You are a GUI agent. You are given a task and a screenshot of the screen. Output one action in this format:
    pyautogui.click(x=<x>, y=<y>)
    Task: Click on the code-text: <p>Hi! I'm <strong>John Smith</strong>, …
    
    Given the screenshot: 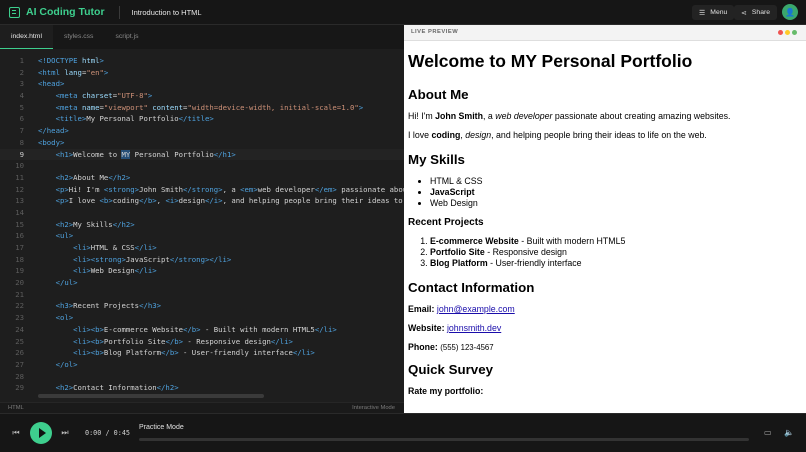 What is the action you would take?
    pyautogui.click(x=229, y=189)
    